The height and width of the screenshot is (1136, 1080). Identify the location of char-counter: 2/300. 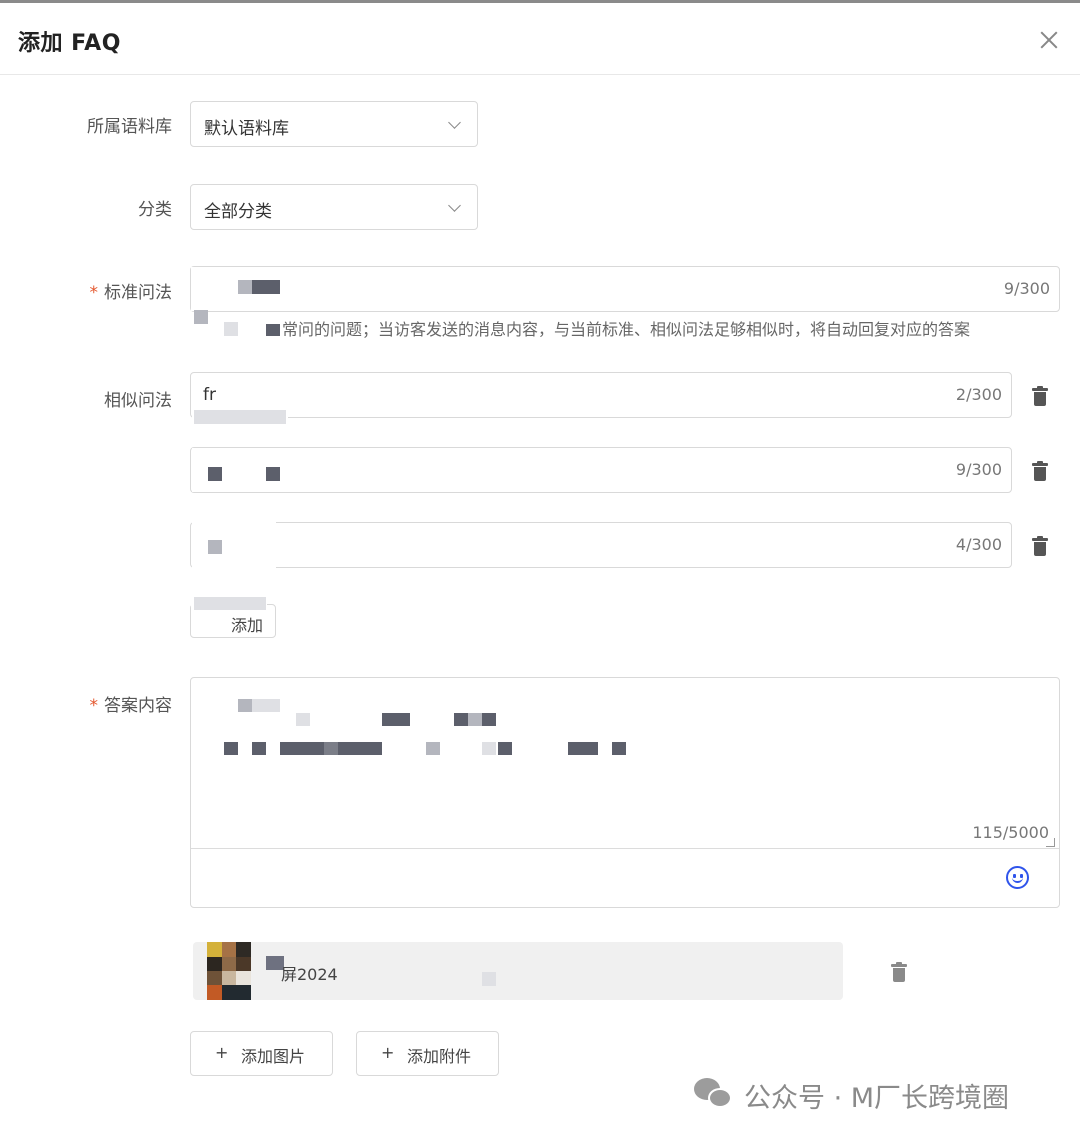
(978, 394).